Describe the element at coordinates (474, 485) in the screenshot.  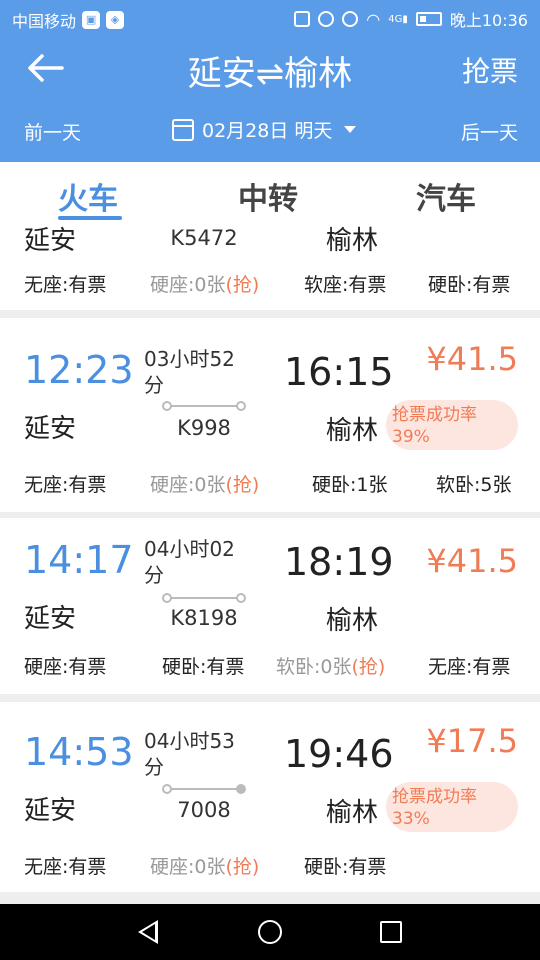
I see `seat-info: 软卧:5张` at that location.